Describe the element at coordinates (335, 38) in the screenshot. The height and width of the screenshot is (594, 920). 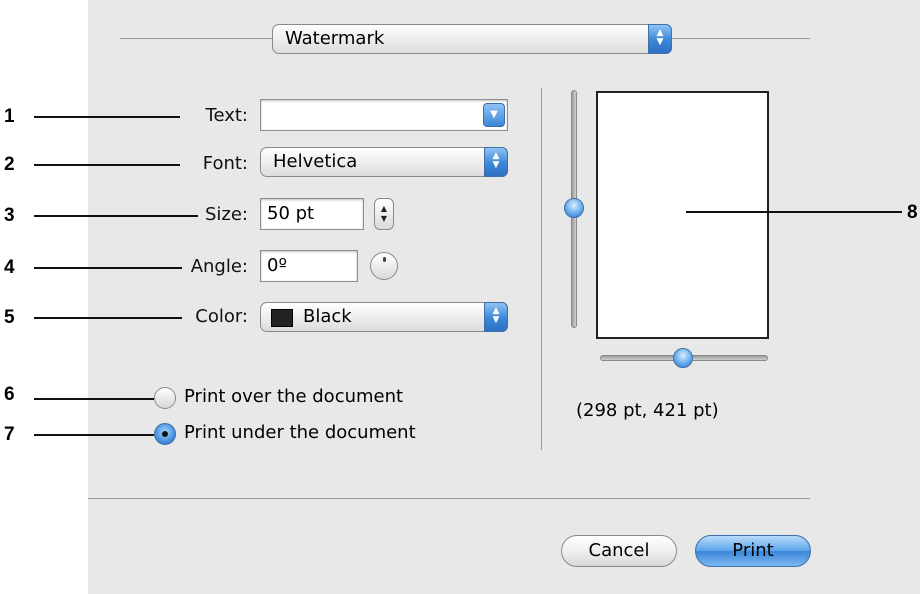
I see `pane-selector-value: Watermark` at that location.